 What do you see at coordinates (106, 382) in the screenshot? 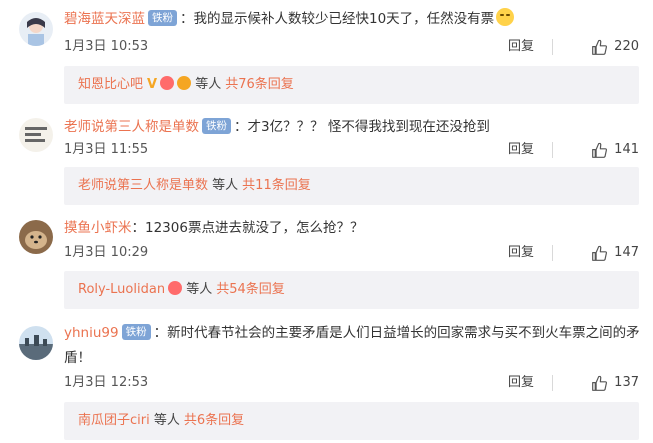
I see `timestamp: 1月3日 12:53` at bounding box center [106, 382].